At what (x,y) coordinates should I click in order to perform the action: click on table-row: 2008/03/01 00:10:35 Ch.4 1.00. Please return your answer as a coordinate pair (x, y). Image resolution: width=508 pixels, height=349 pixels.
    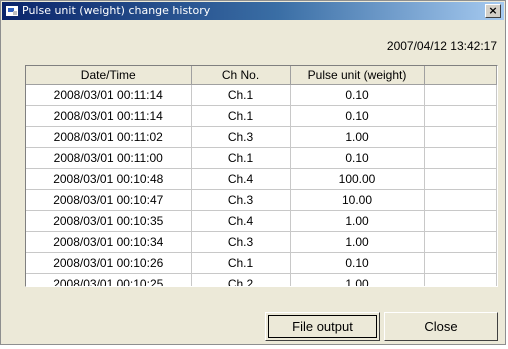
    Looking at the image, I should click on (261, 221).